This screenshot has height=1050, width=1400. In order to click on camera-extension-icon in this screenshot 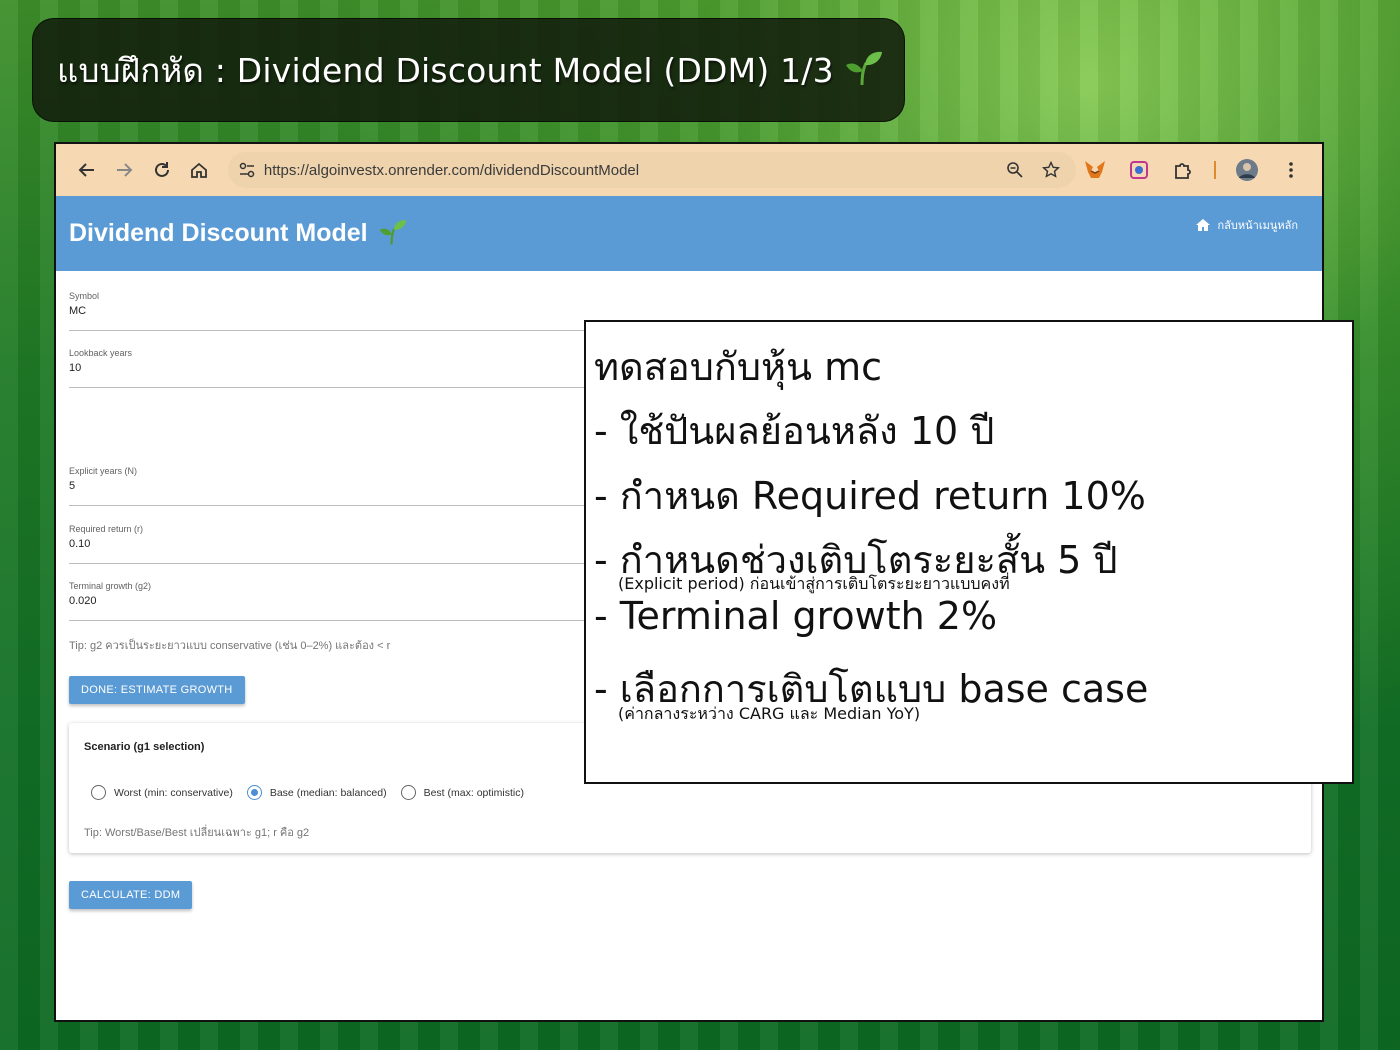, I will do `click(1139, 170)`.